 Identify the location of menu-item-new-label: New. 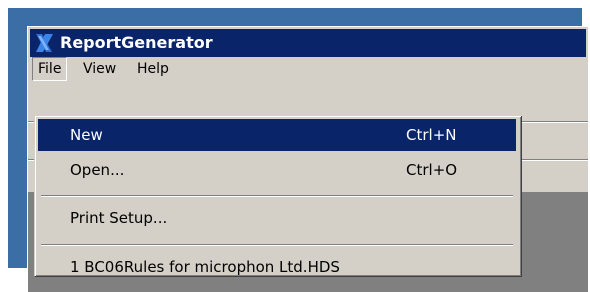
(86, 135).